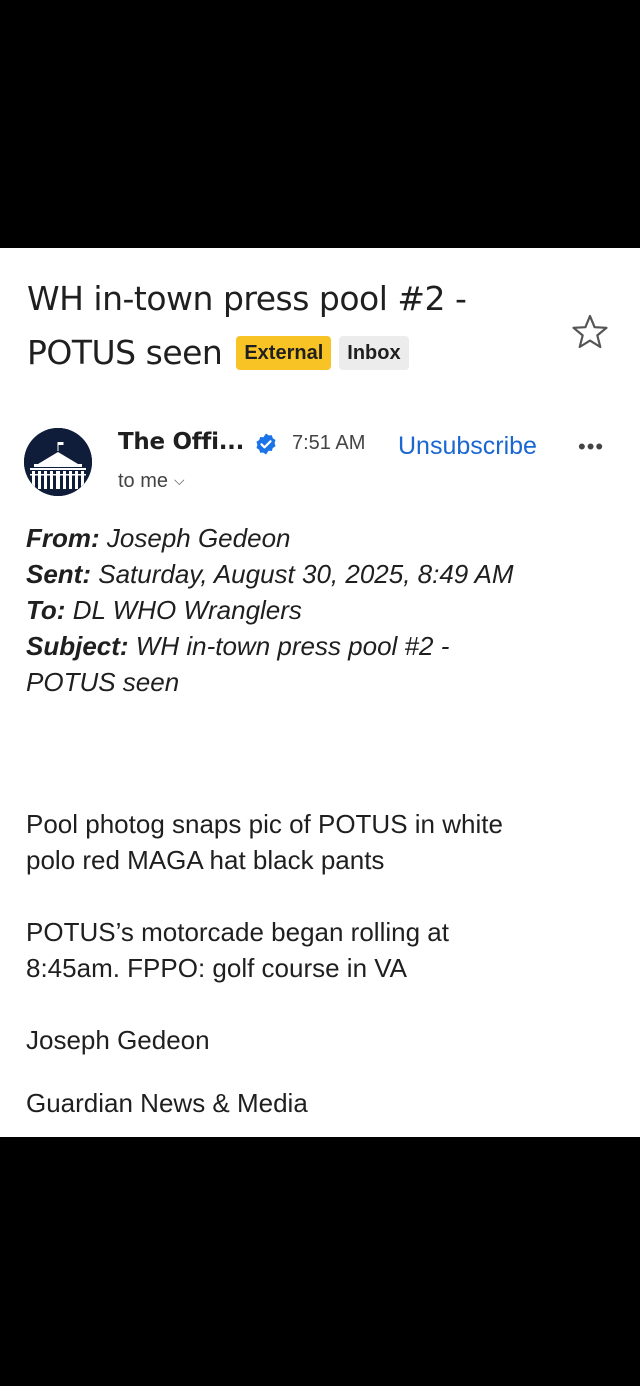 The height and width of the screenshot is (1386, 640). Describe the element at coordinates (591, 447) in the screenshot. I see `more-options-icon: •••` at that location.